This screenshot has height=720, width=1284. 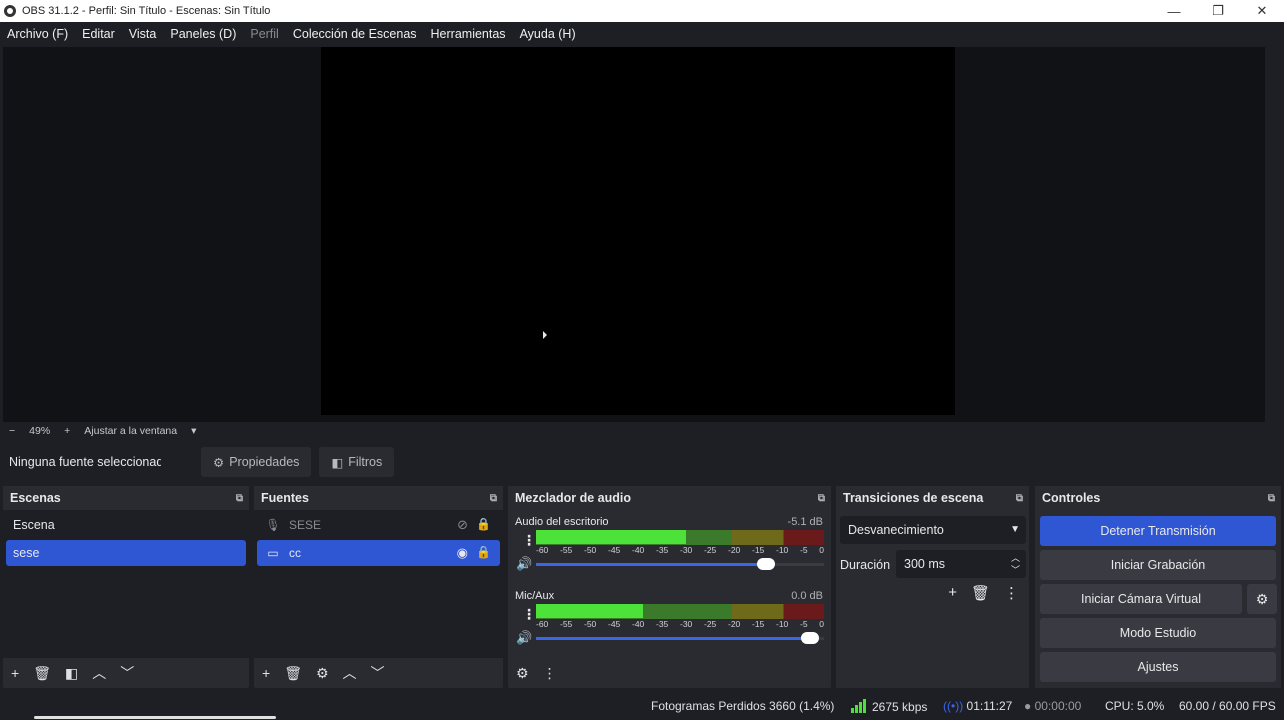 What do you see at coordinates (590, 550) in the screenshot?
I see `tick-label: -50` at bounding box center [590, 550].